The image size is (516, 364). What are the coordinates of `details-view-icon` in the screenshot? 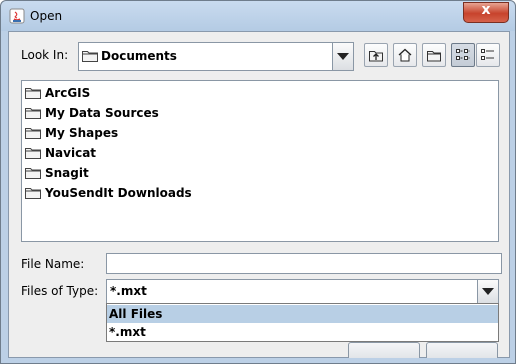 It's located at (487, 54).